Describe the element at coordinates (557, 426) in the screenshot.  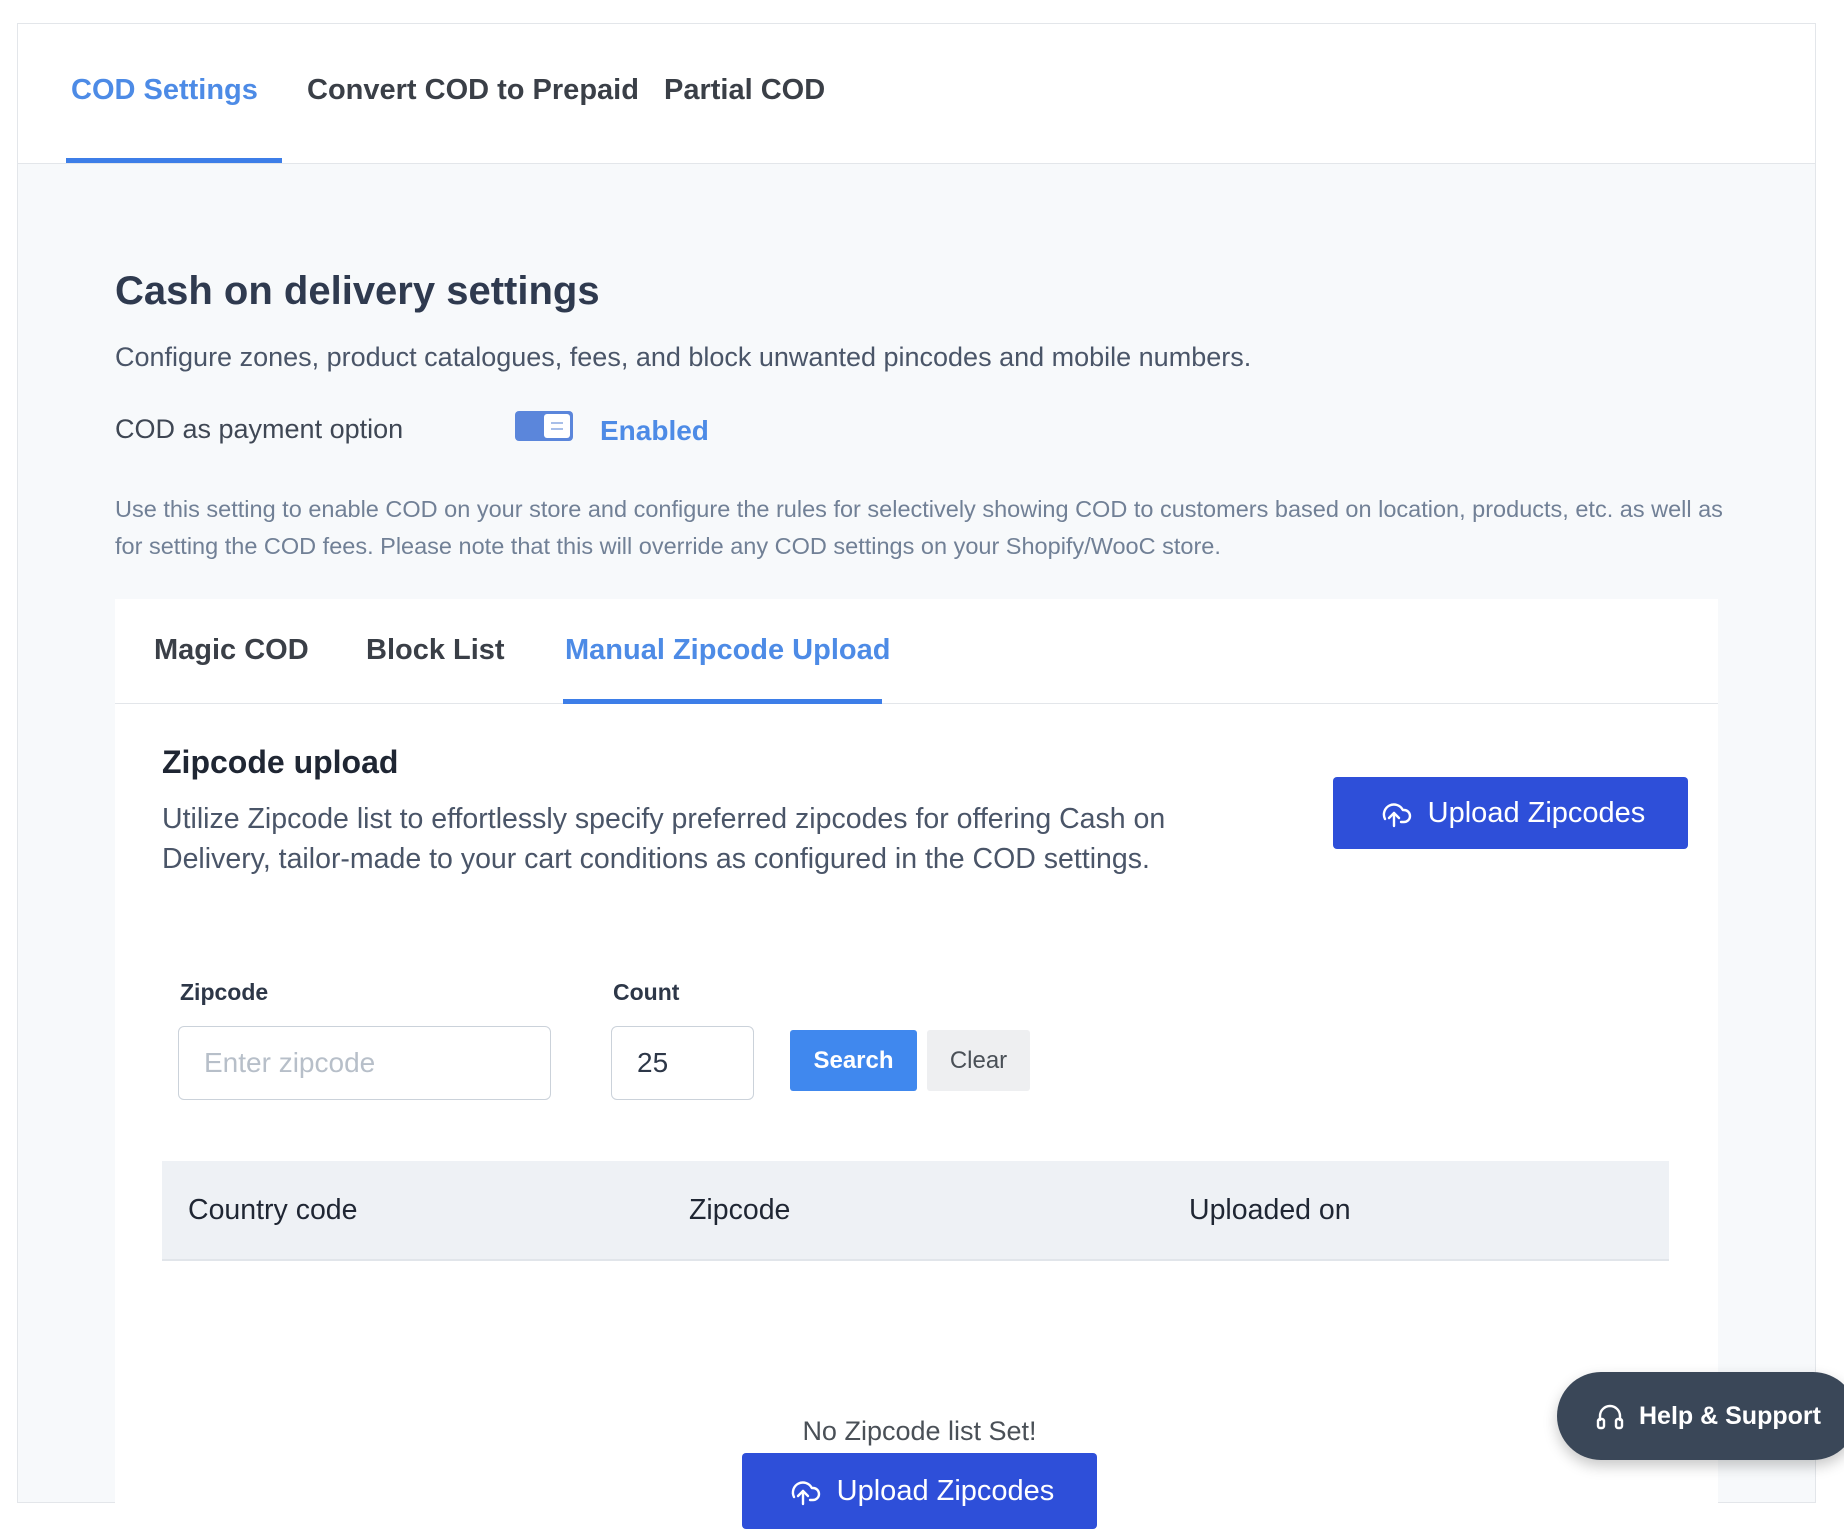
I see `toggle-knob` at that location.